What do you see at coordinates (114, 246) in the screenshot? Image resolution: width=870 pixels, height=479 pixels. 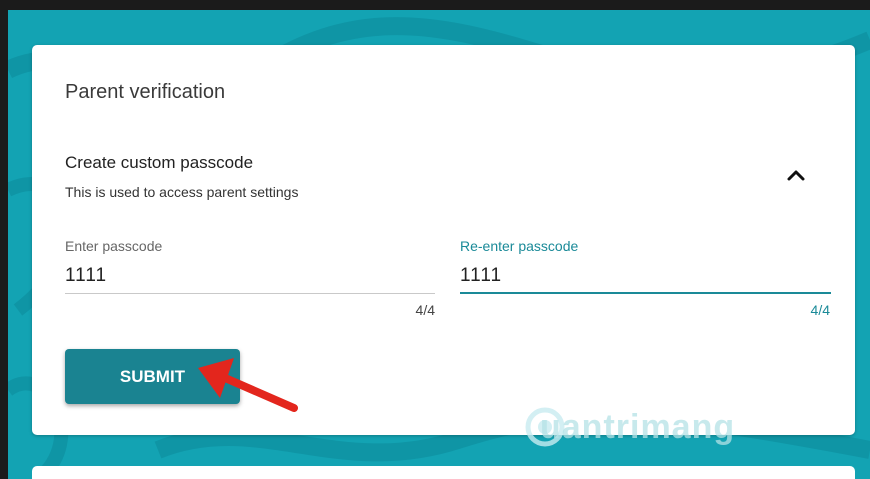 I see `enter-passcode-label: Enter passcode` at bounding box center [114, 246].